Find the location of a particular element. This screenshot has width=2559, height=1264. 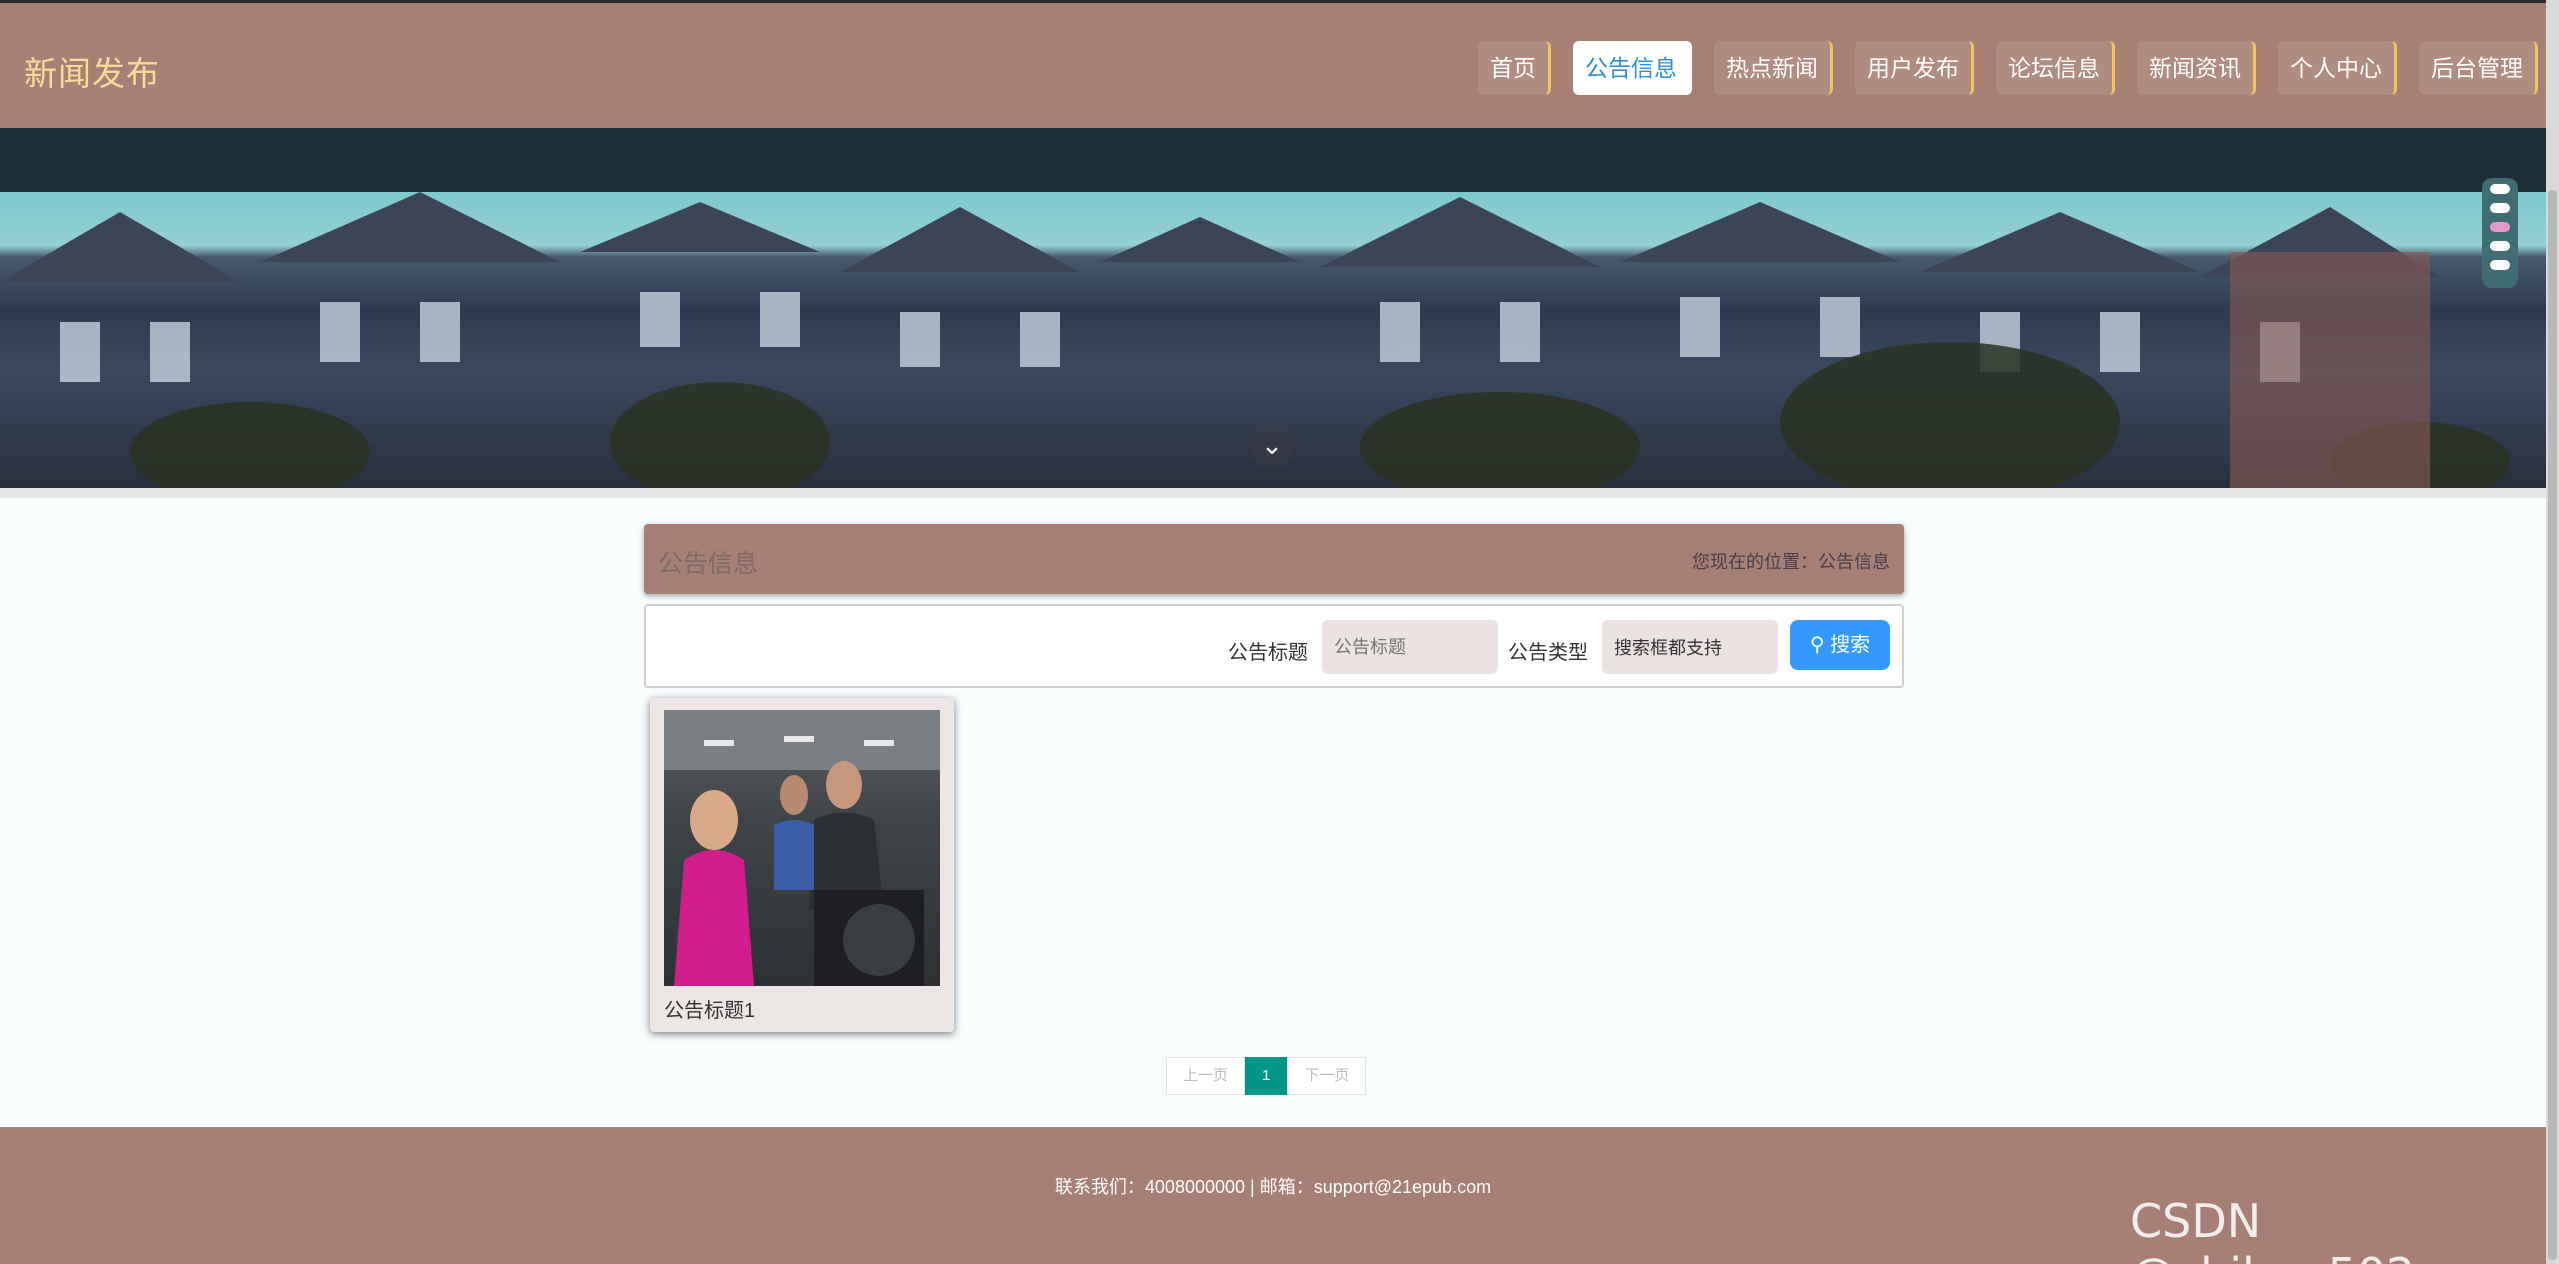

carousel-indicators is located at coordinates (2500, 233).